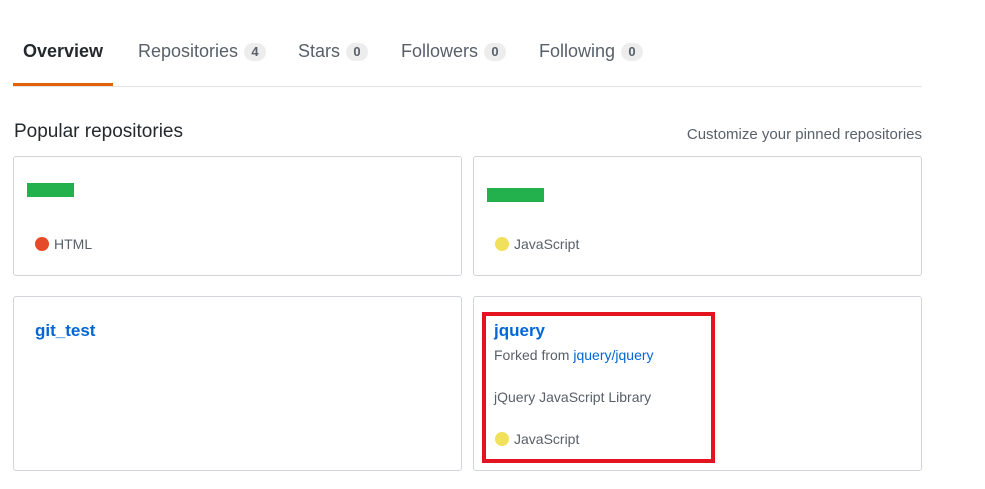 This screenshot has width=985, height=489. What do you see at coordinates (697, 216) in the screenshot?
I see `repo-card: JavaScript` at bounding box center [697, 216].